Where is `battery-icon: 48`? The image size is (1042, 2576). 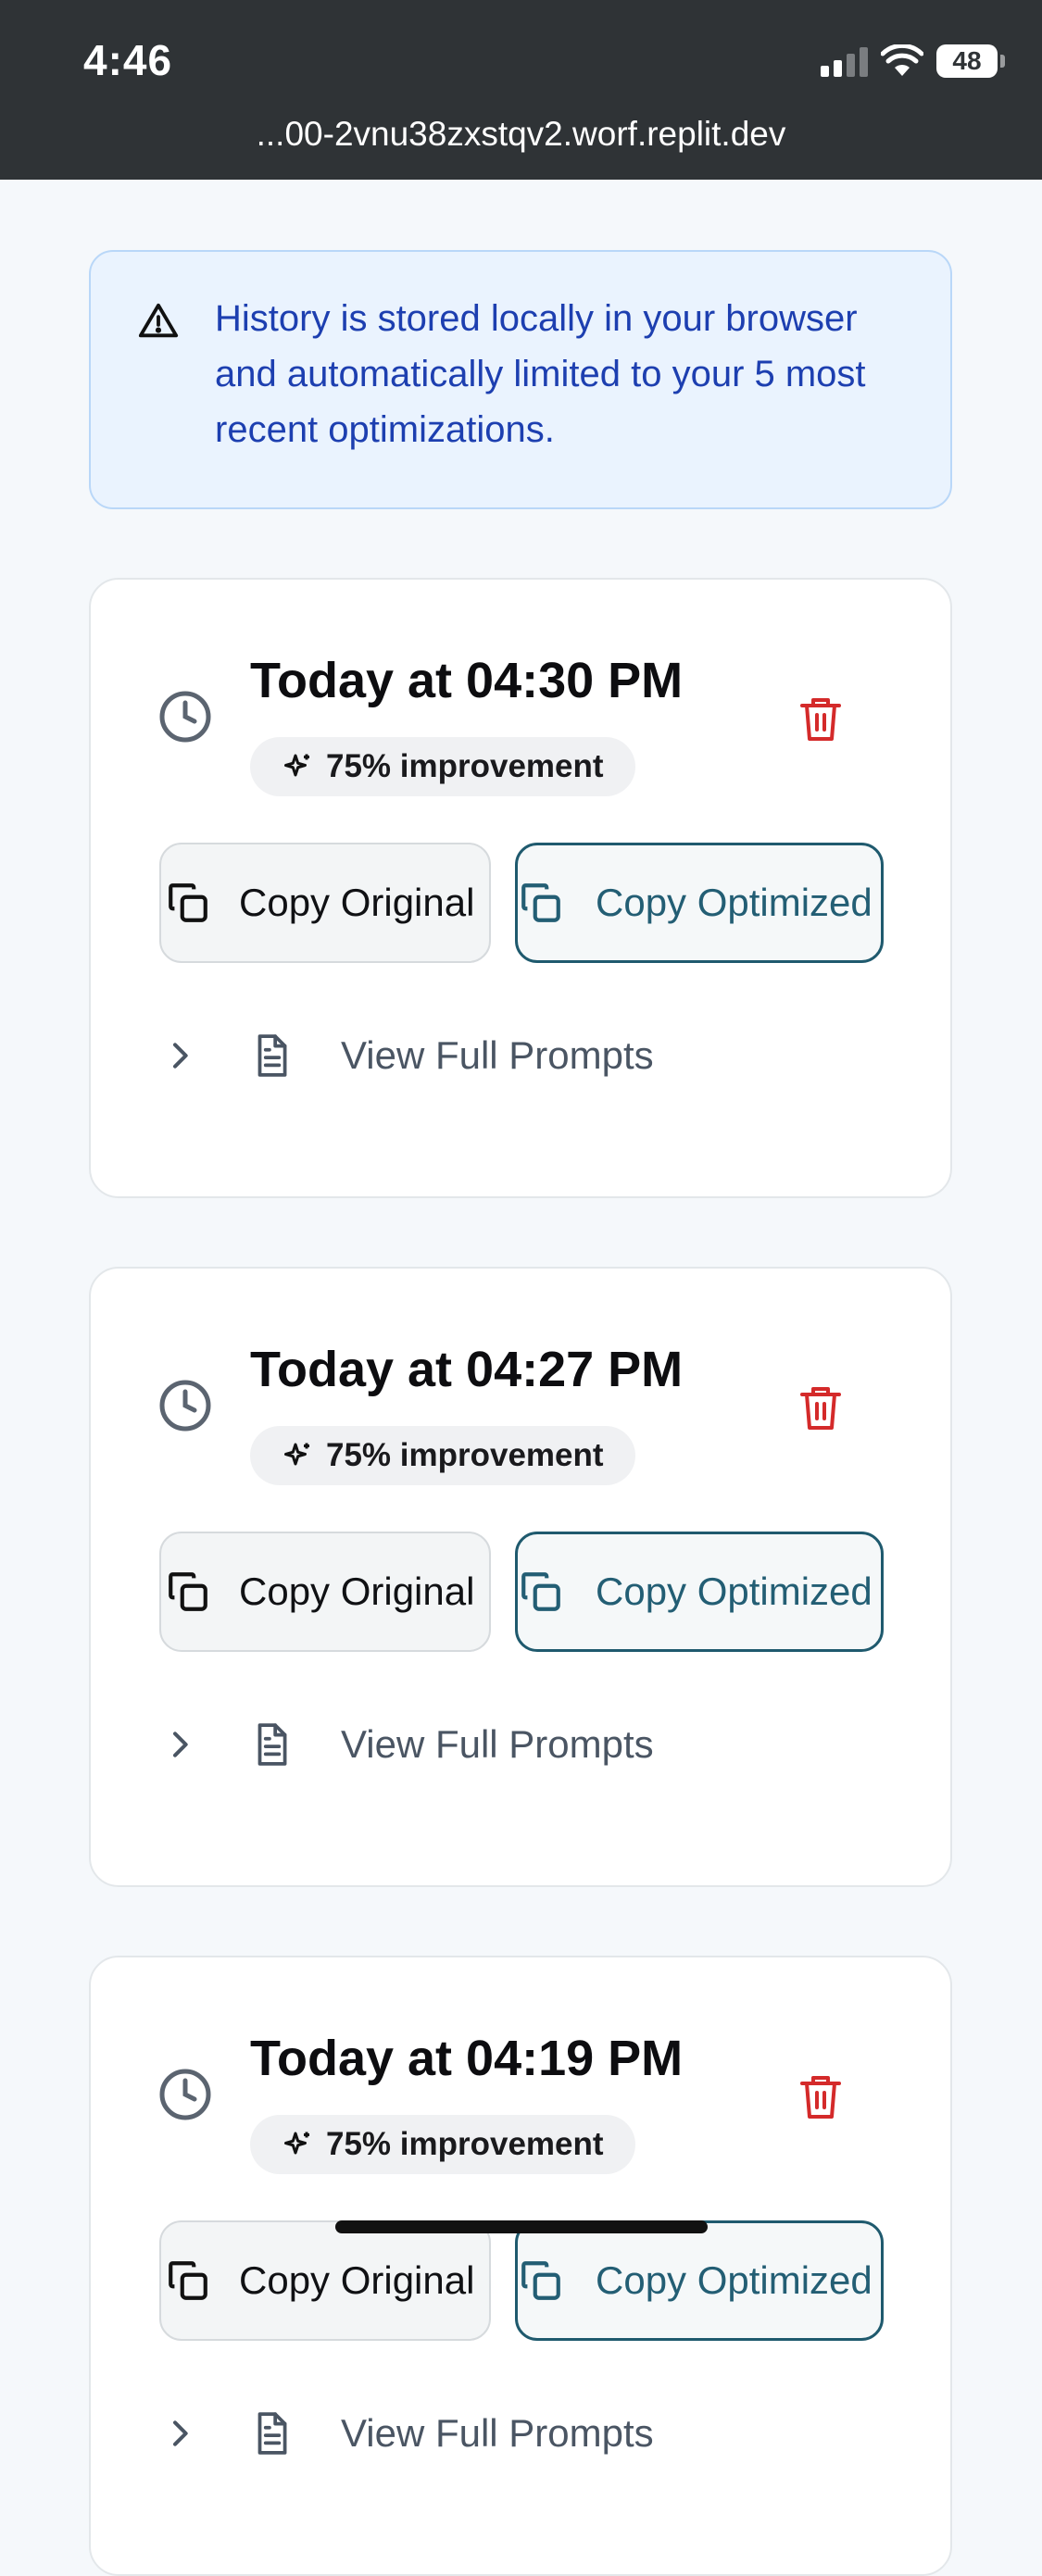 battery-icon: 48 is located at coordinates (970, 61).